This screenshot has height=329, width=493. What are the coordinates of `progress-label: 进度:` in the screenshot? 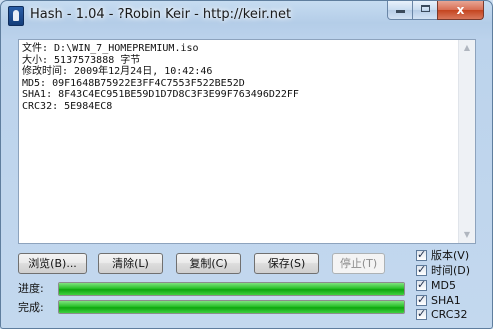 It's located at (31, 288).